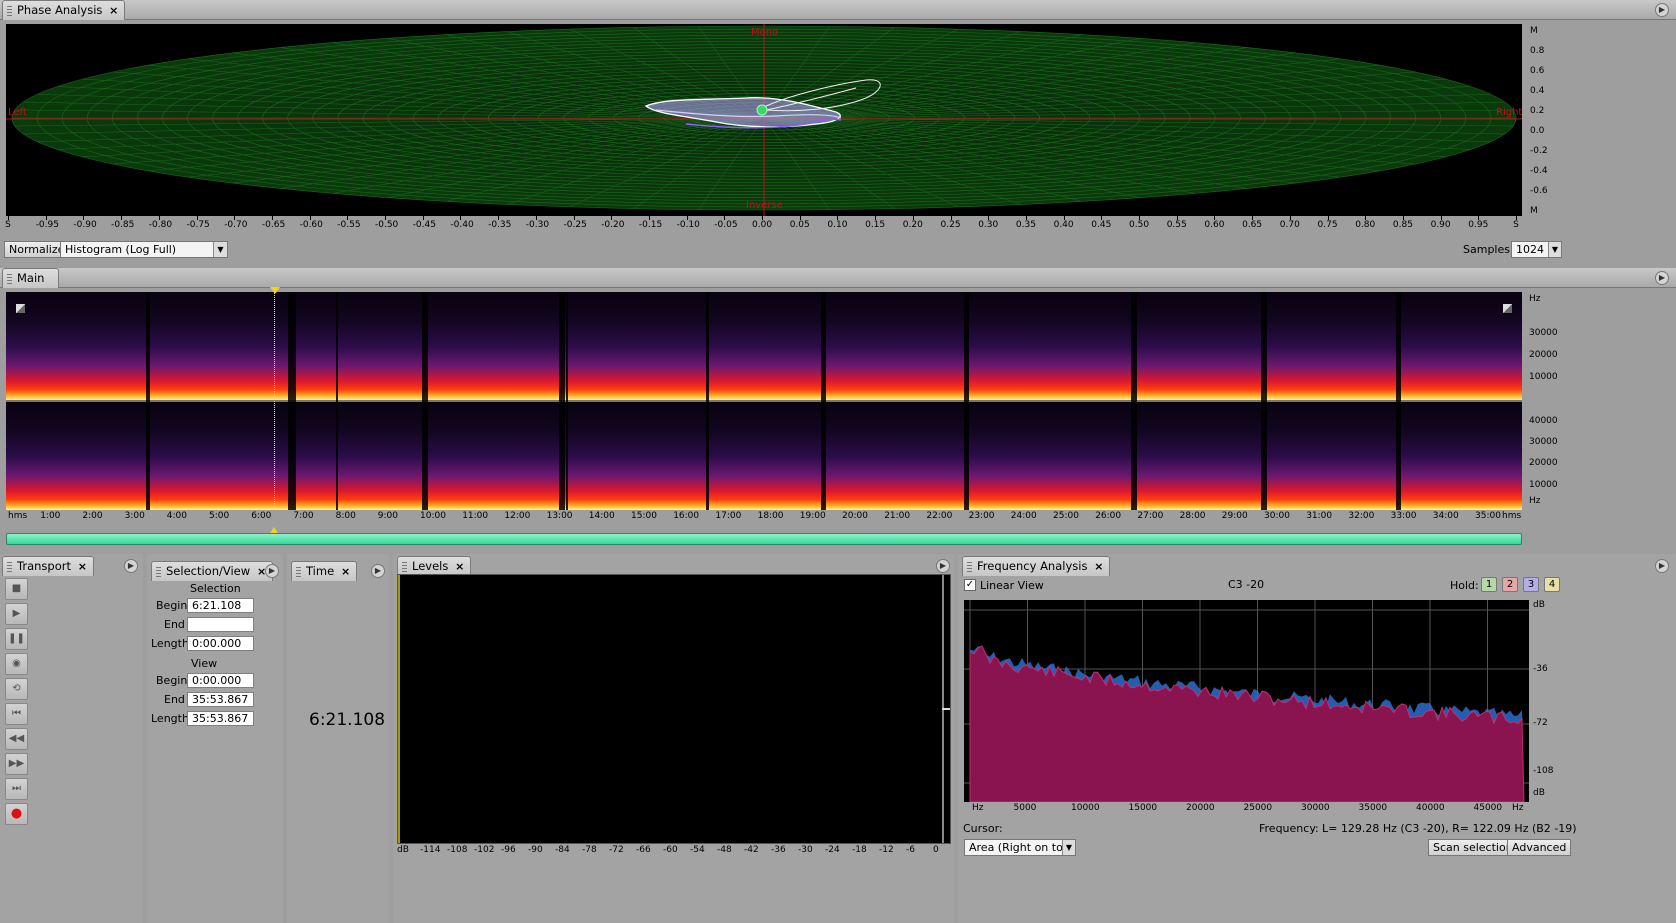 Image resolution: width=1676 pixels, height=923 pixels. I want to click on scan-selection-button: Scan selection, so click(1473, 847).